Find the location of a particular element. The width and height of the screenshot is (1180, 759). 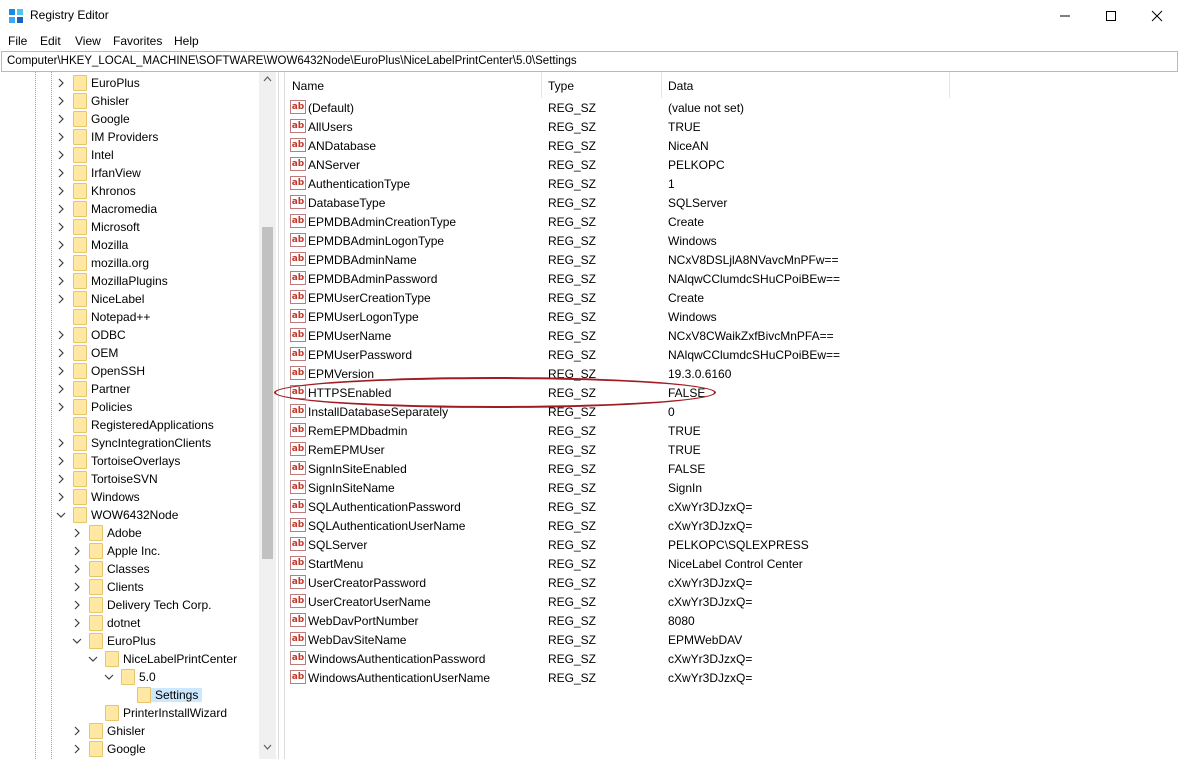

tree-item: Policies is located at coordinates (130, 407).